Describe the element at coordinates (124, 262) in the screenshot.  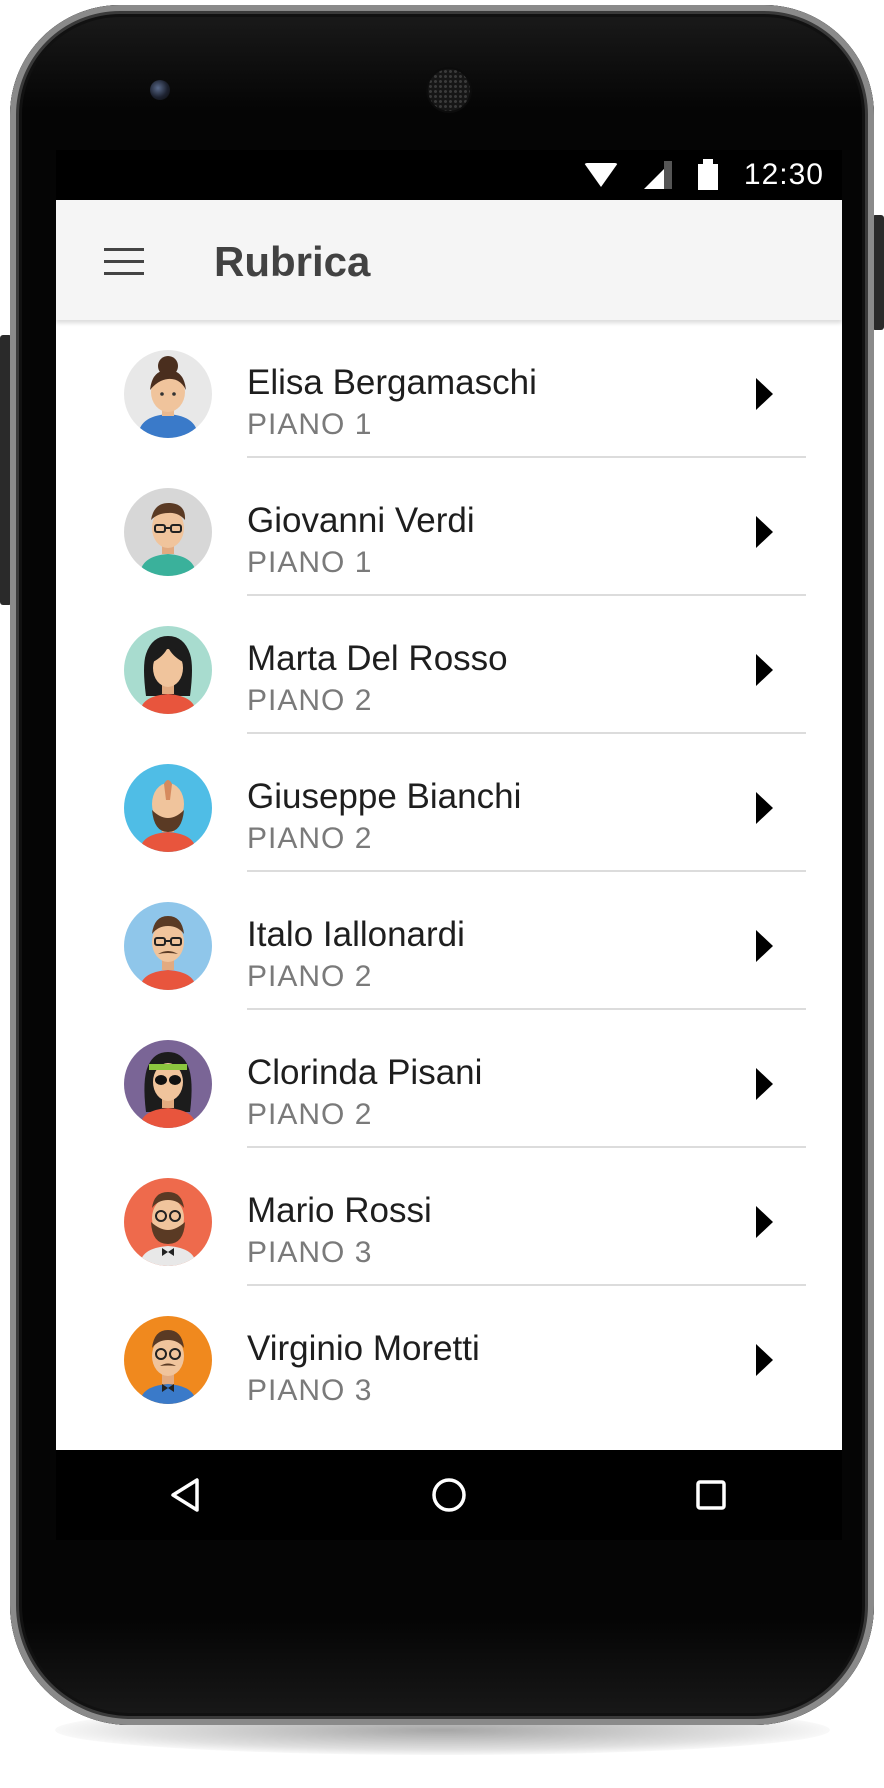
I see `hamburger-menu-icon` at that location.